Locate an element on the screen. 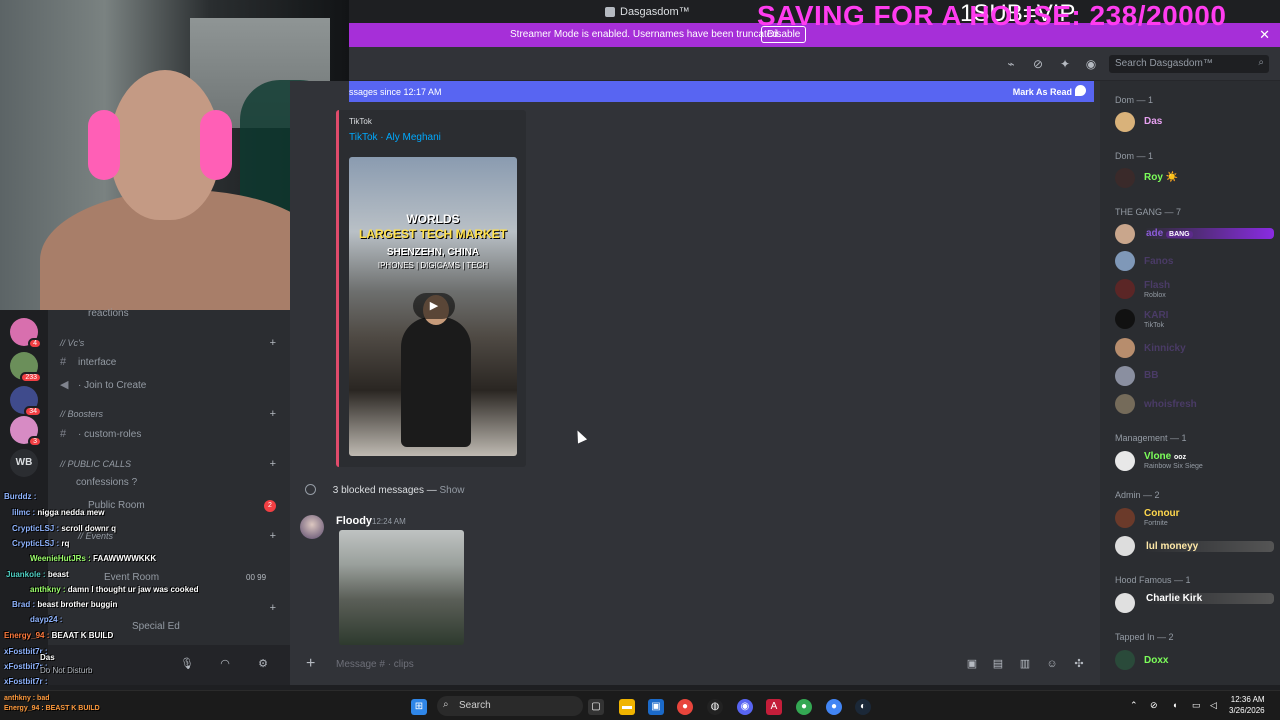 The height and width of the screenshot is (720, 1280). chevron-up-icon: ⌃ is located at coordinates (1134, 705).